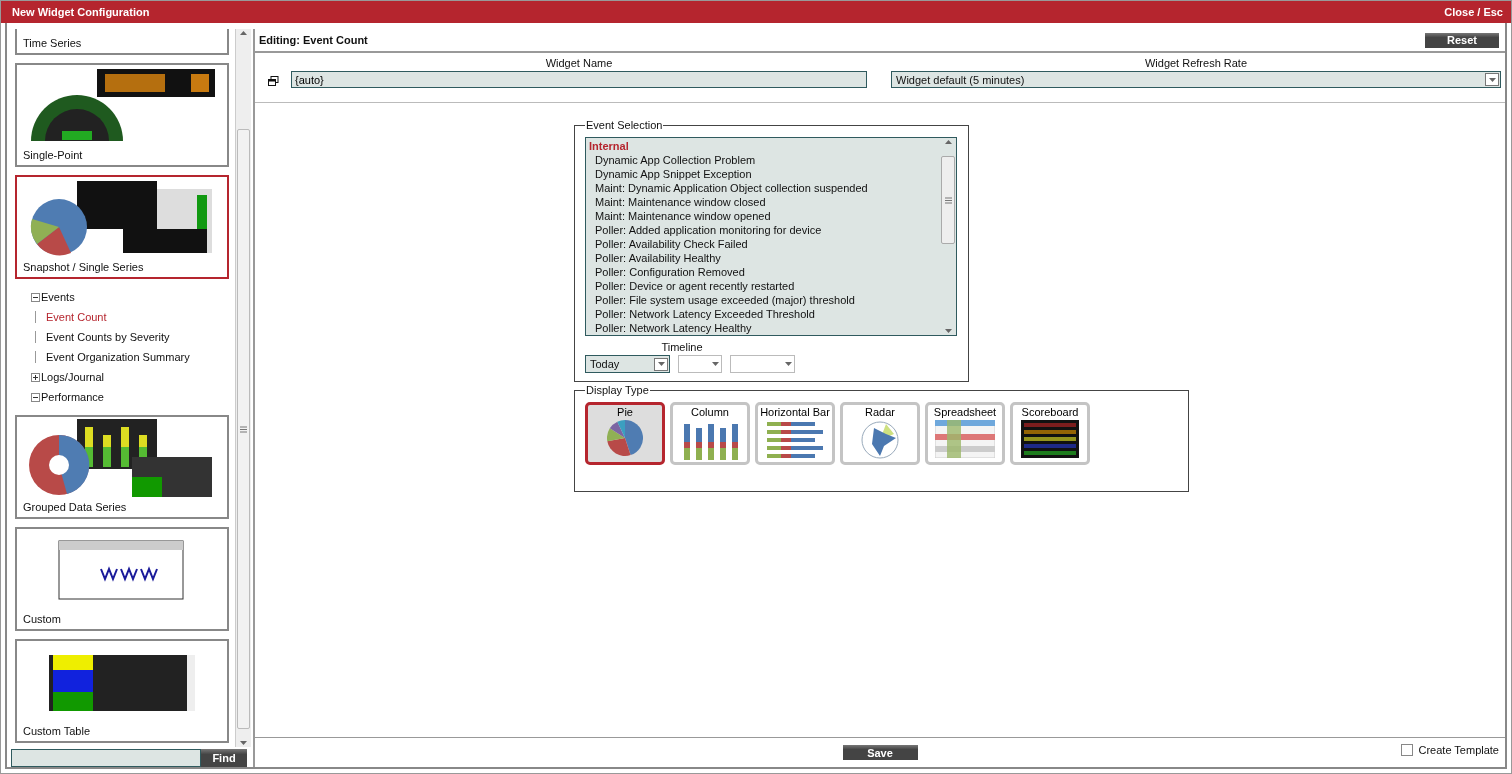 This screenshot has width=1512, height=774. Describe the element at coordinates (1196, 63) in the screenshot. I see `field-label: Widget Refresh Rate` at that location.